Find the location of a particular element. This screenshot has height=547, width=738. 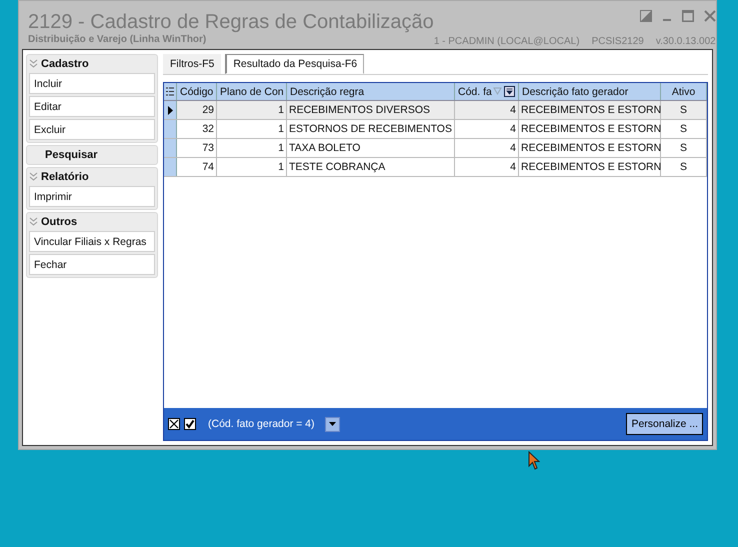

table-row: 73 1 TAXA BOLETO 4 RECEBIMENTOS E ESTORN S is located at coordinates (435, 148).